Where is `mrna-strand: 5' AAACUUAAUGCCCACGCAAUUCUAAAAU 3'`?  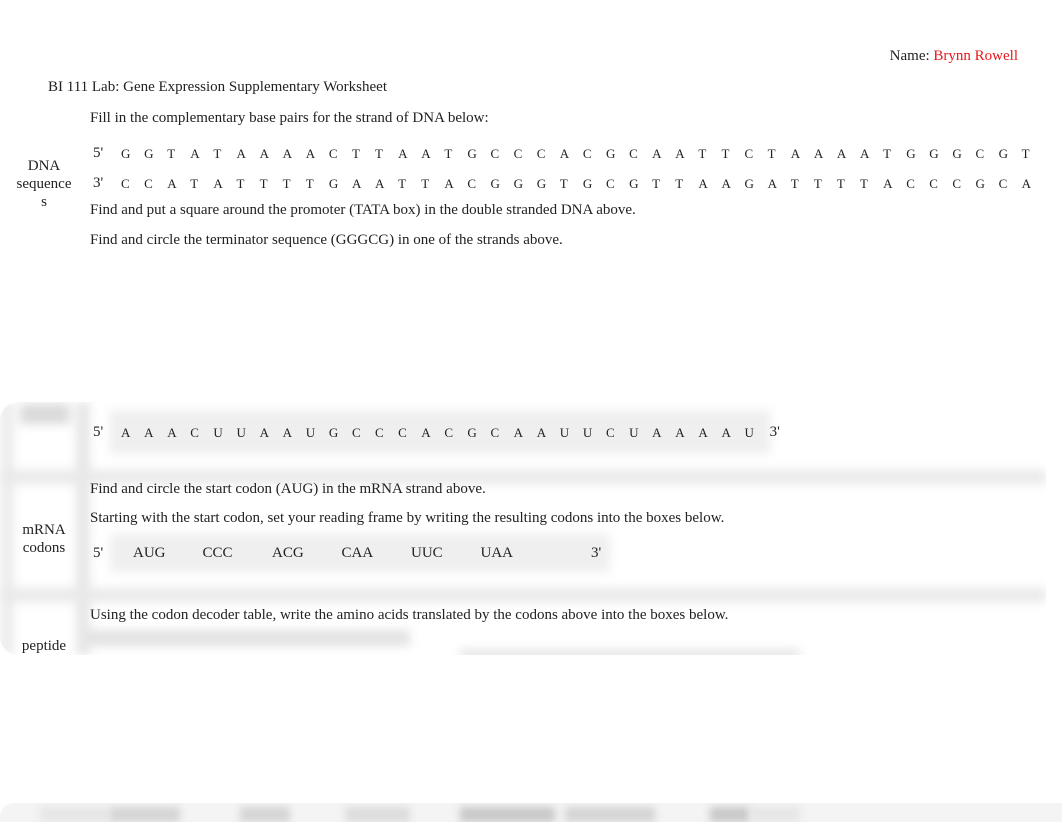
mrna-strand: 5' AAACUUAAUGCCCACGCAAUUCUAAAAU 3' is located at coordinates (436, 432).